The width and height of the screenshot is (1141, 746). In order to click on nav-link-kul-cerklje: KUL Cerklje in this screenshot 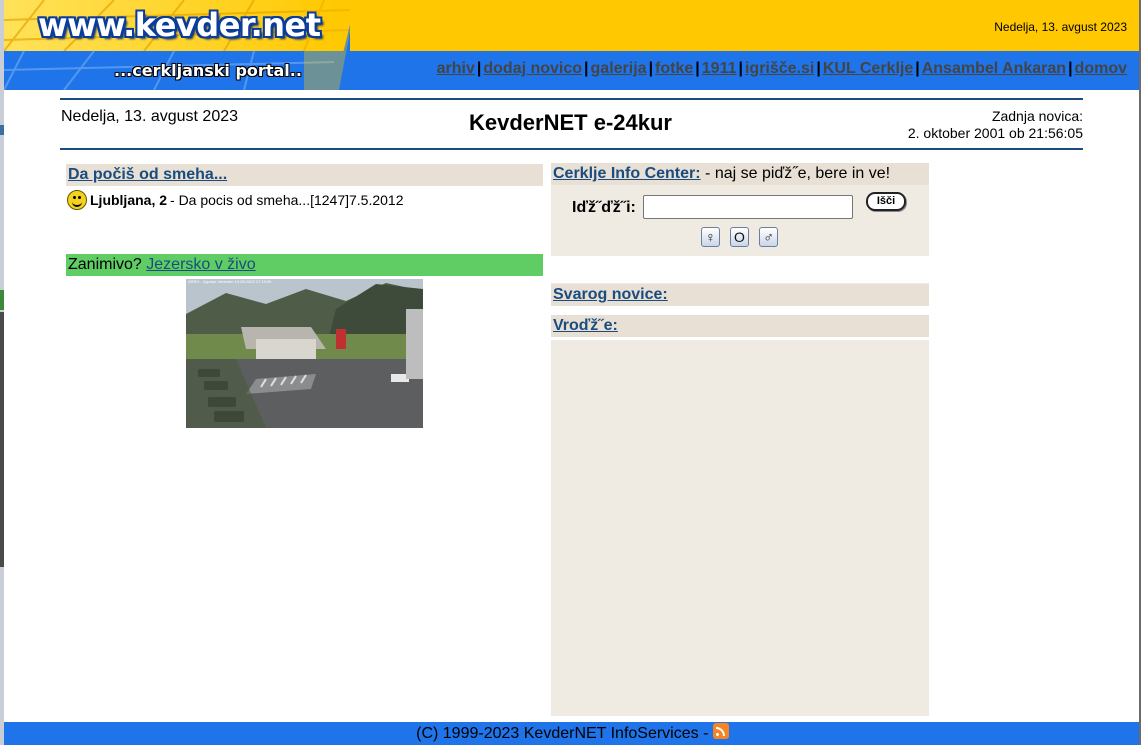, I will do `click(868, 68)`.